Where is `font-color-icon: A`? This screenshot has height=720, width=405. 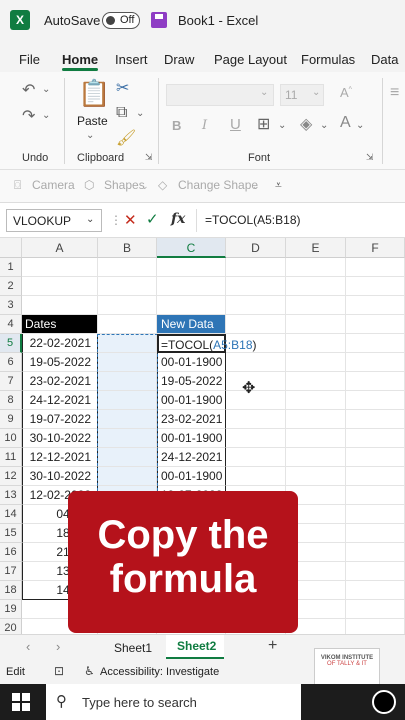 font-color-icon: A is located at coordinates (345, 123).